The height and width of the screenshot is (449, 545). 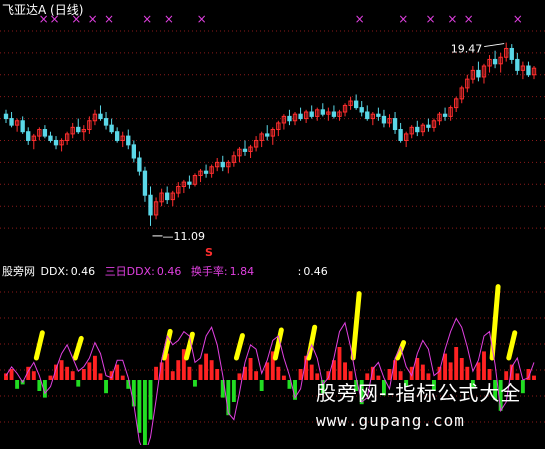 I want to click on turnover-value: 1.84, so click(x=242, y=271).